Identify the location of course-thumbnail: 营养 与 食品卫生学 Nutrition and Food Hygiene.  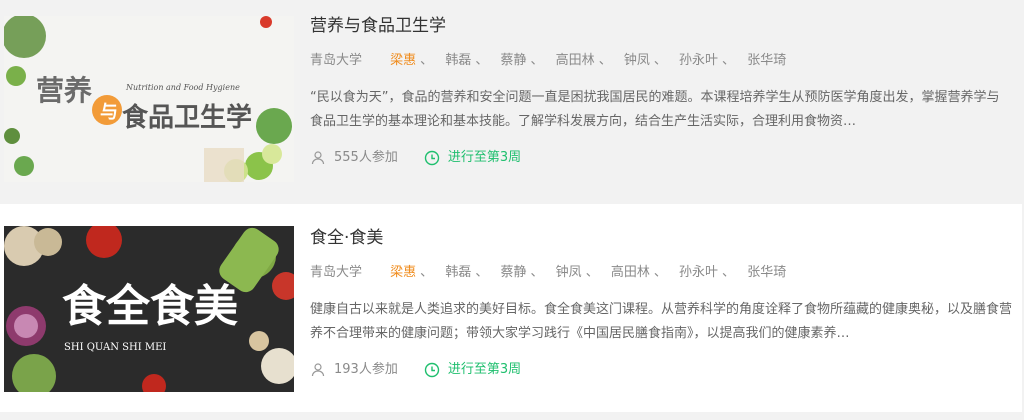
(149, 99).